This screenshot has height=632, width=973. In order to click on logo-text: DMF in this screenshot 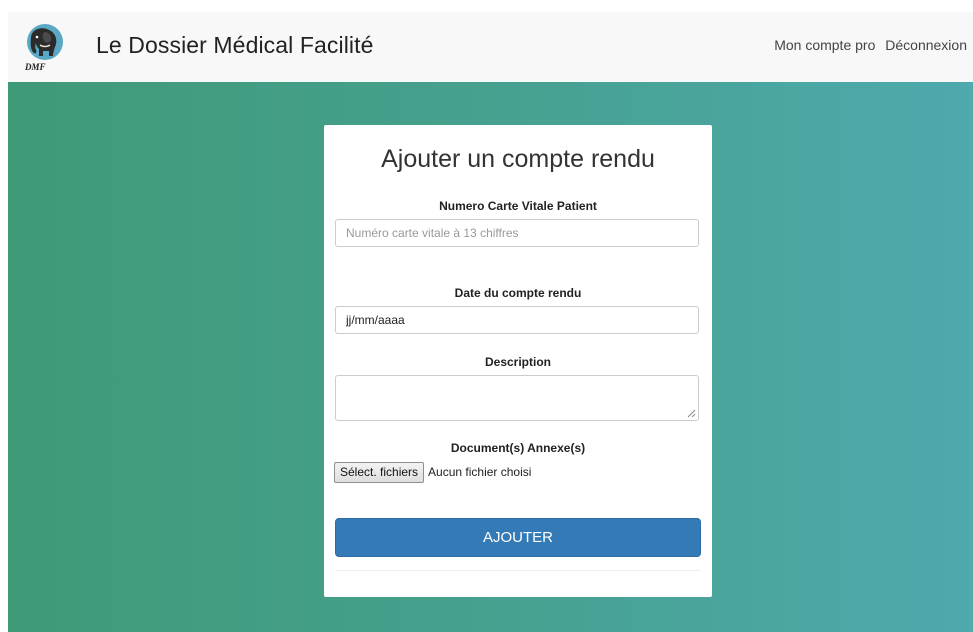, I will do `click(35, 67)`.